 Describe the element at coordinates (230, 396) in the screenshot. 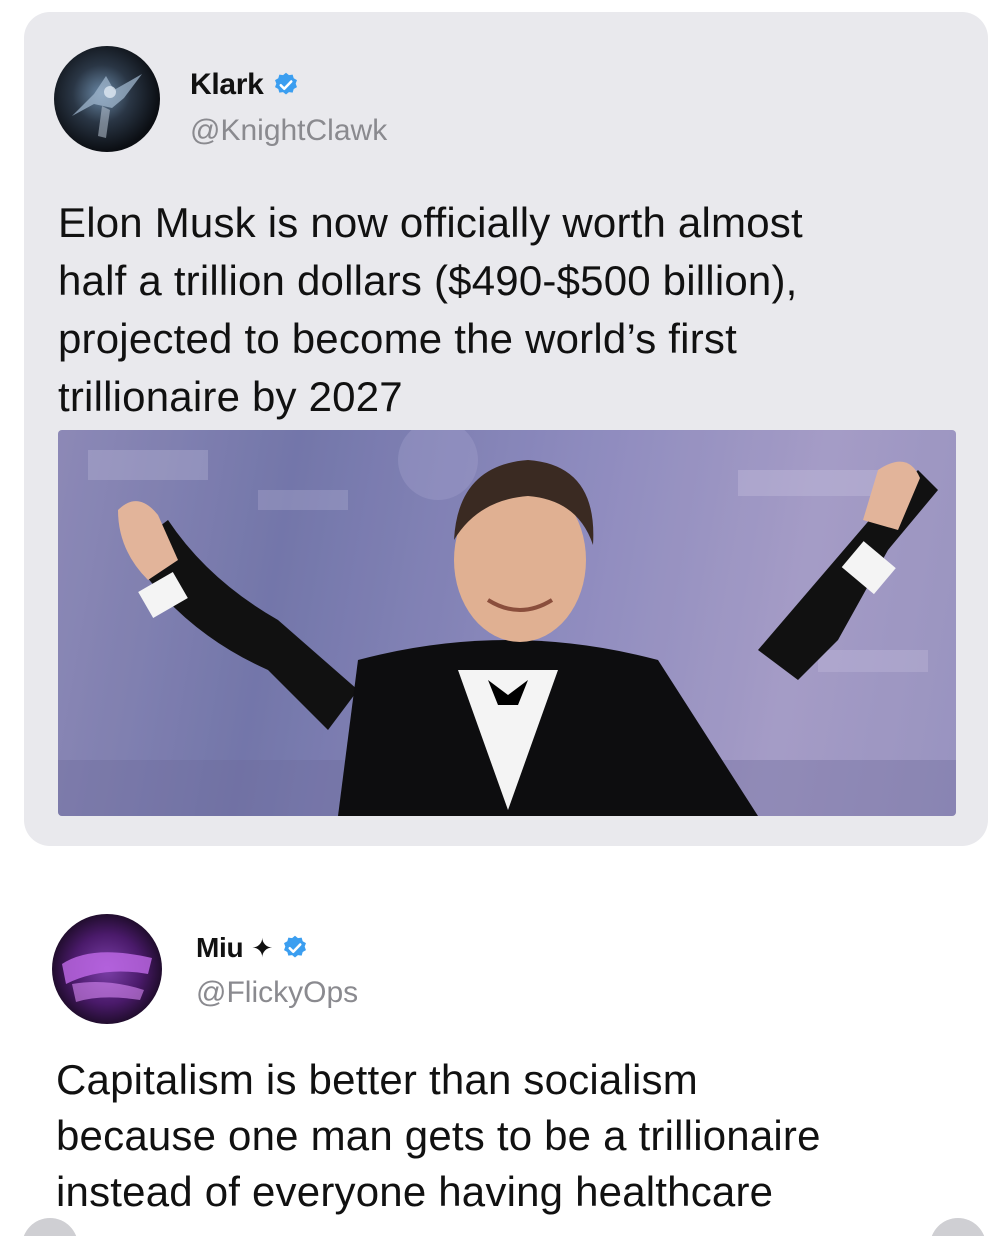

I see `tweet-text-line: trillionaire by 2027` at that location.